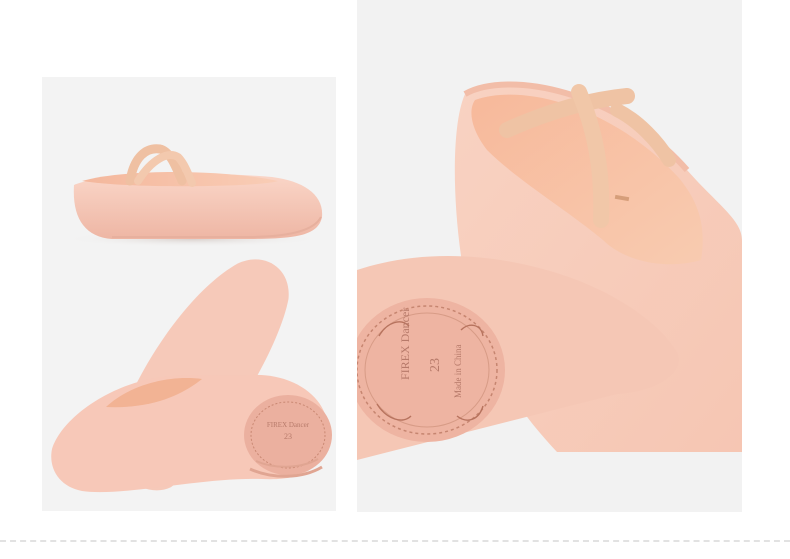 The width and height of the screenshot is (790, 559). I want to click on closeup-size-text: 23, so click(435, 365).